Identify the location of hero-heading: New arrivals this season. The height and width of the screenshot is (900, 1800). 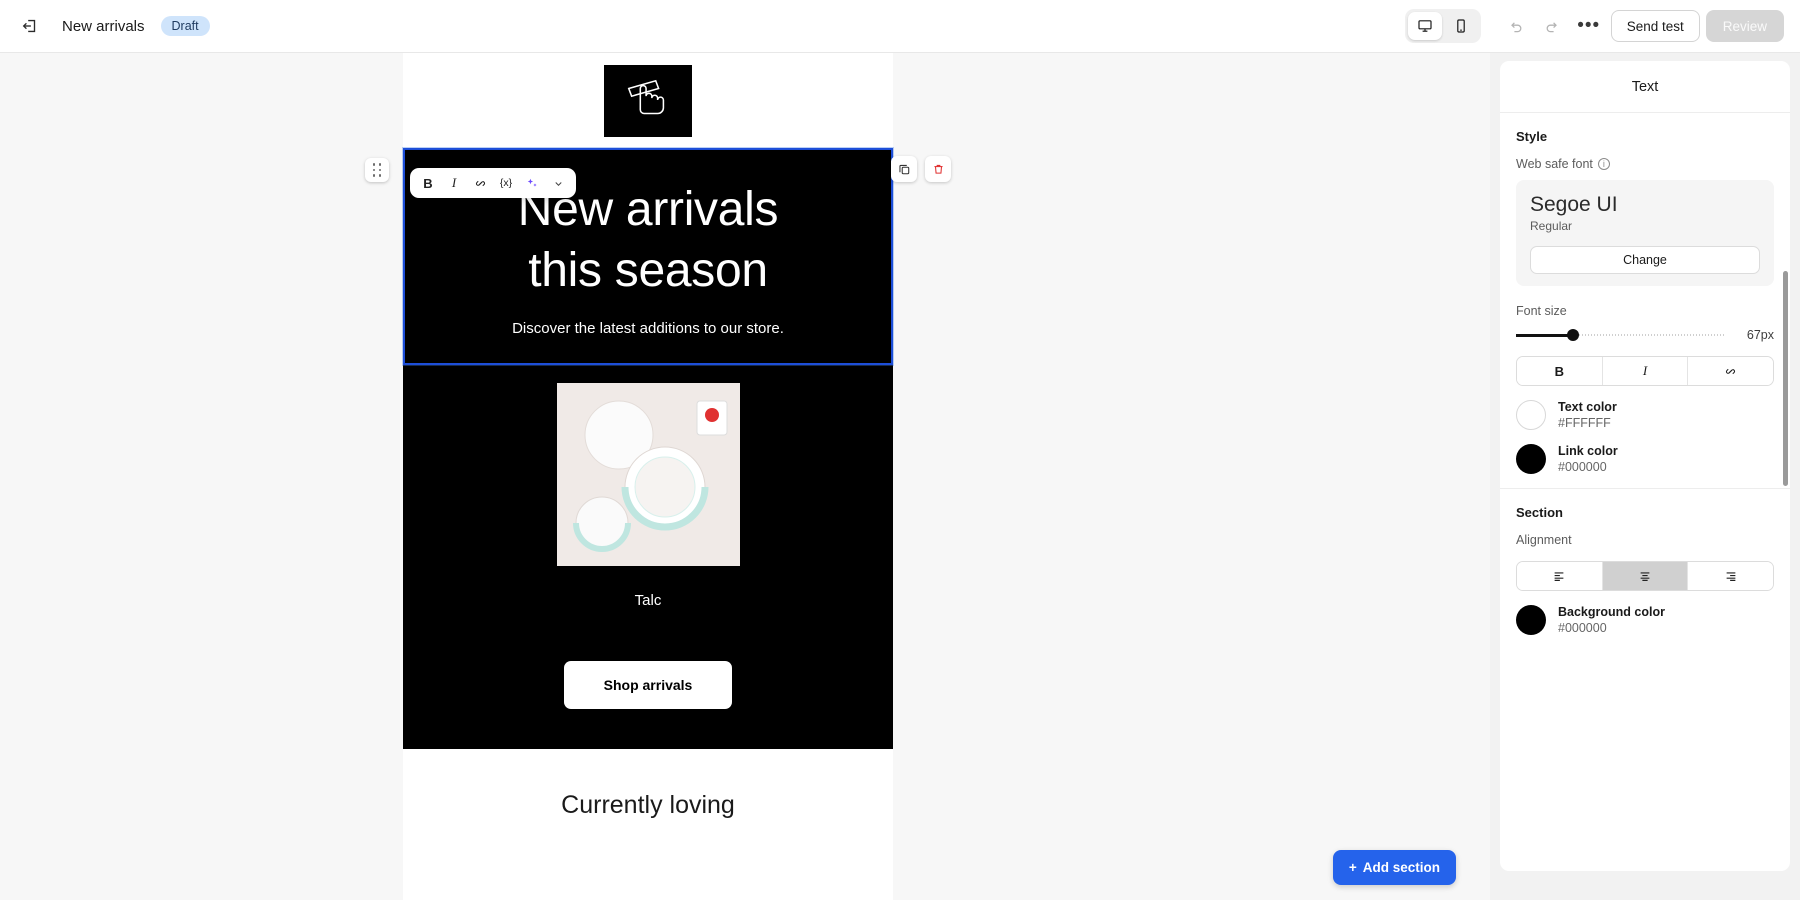
(648, 241).